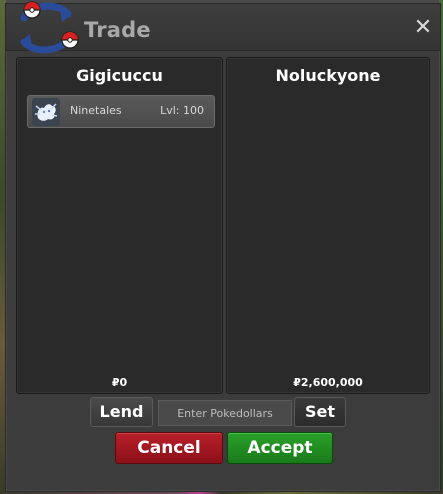 Image resolution: width=443 pixels, height=494 pixels. What do you see at coordinates (46, 112) in the screenshot?
I see `ninetales-icon` at bounding box center [46, 112].